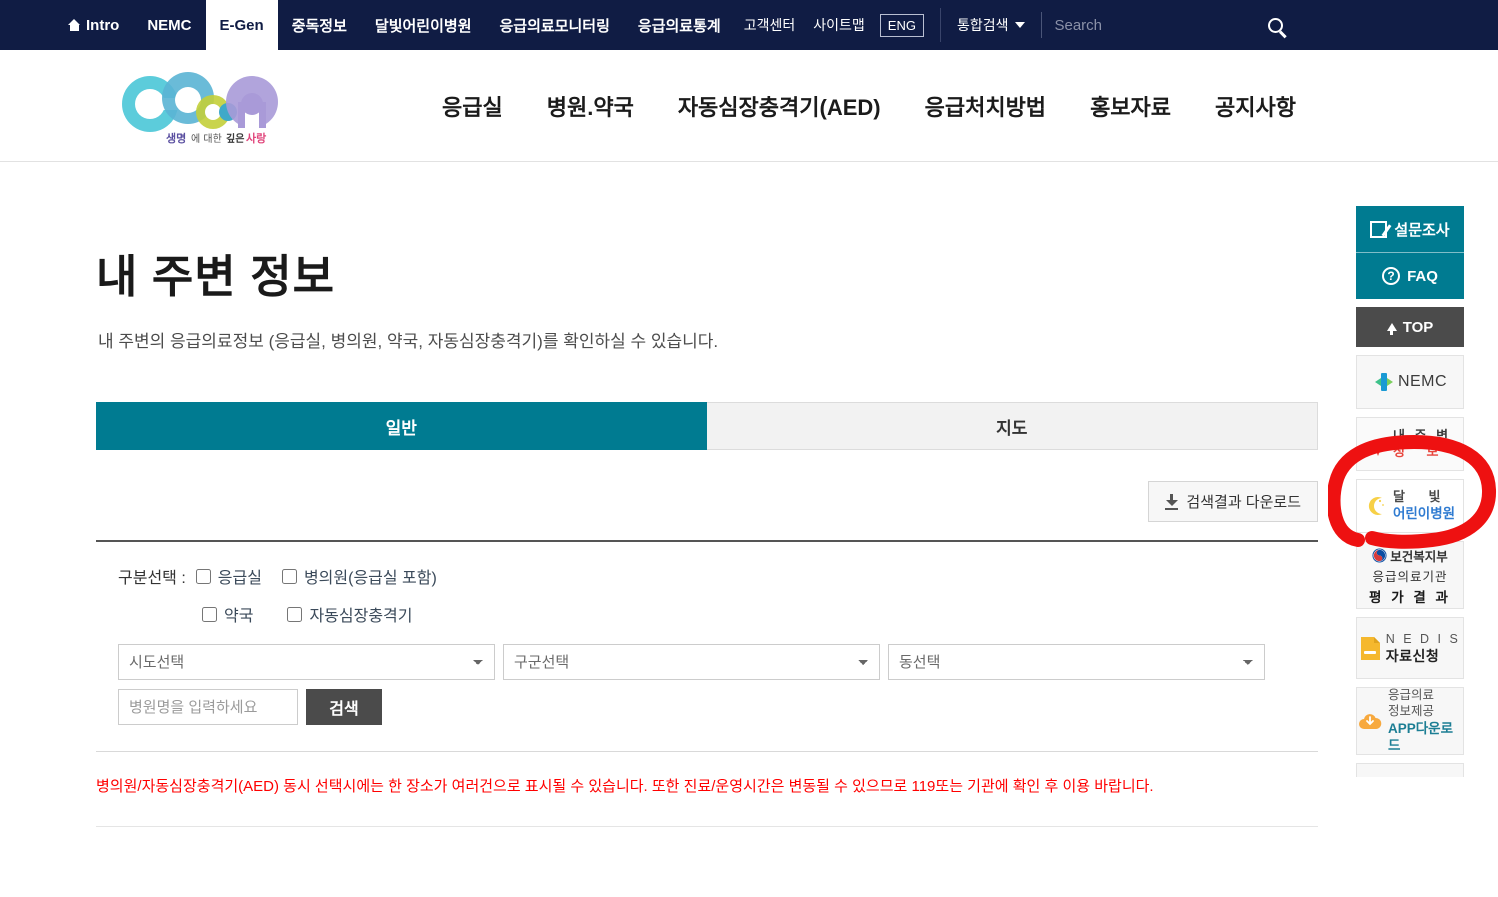 This screenshot has width=1498, height=897. I want to click on mainnav-item-notice: 공지사항, so click(1255, 106).